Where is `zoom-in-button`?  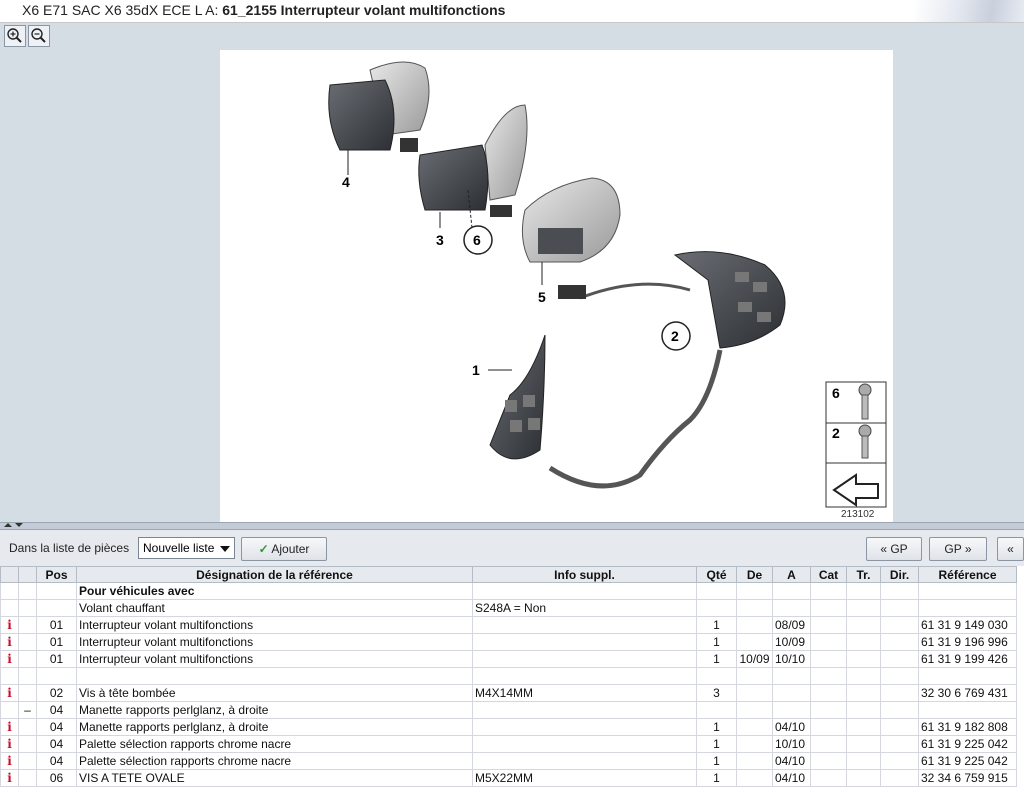 zoom-in-button is located at coordinates (15, 36).